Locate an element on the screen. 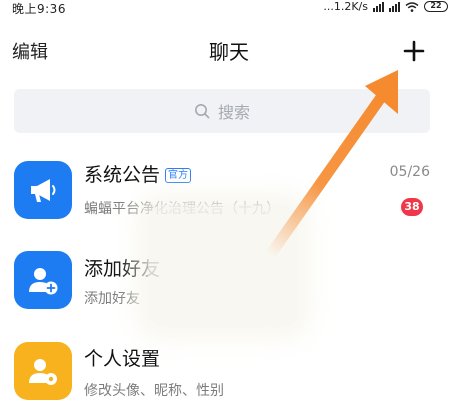 The width and height of the screenshot is (458, 408). user-settings-icon is located at coordinates (43, 372).